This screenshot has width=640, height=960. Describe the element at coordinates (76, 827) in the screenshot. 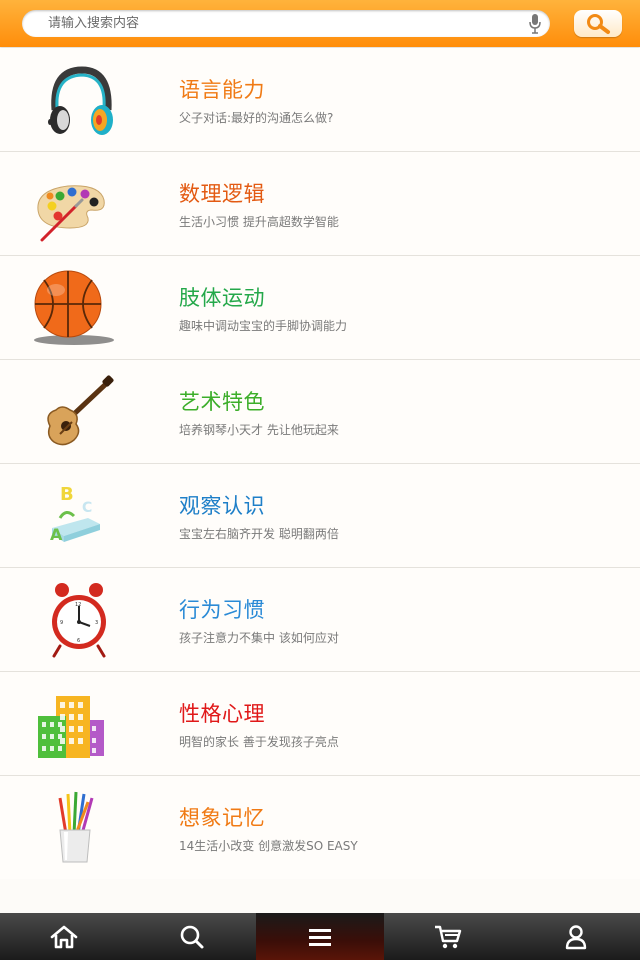

I see `pencil-cup-icon` at that location.